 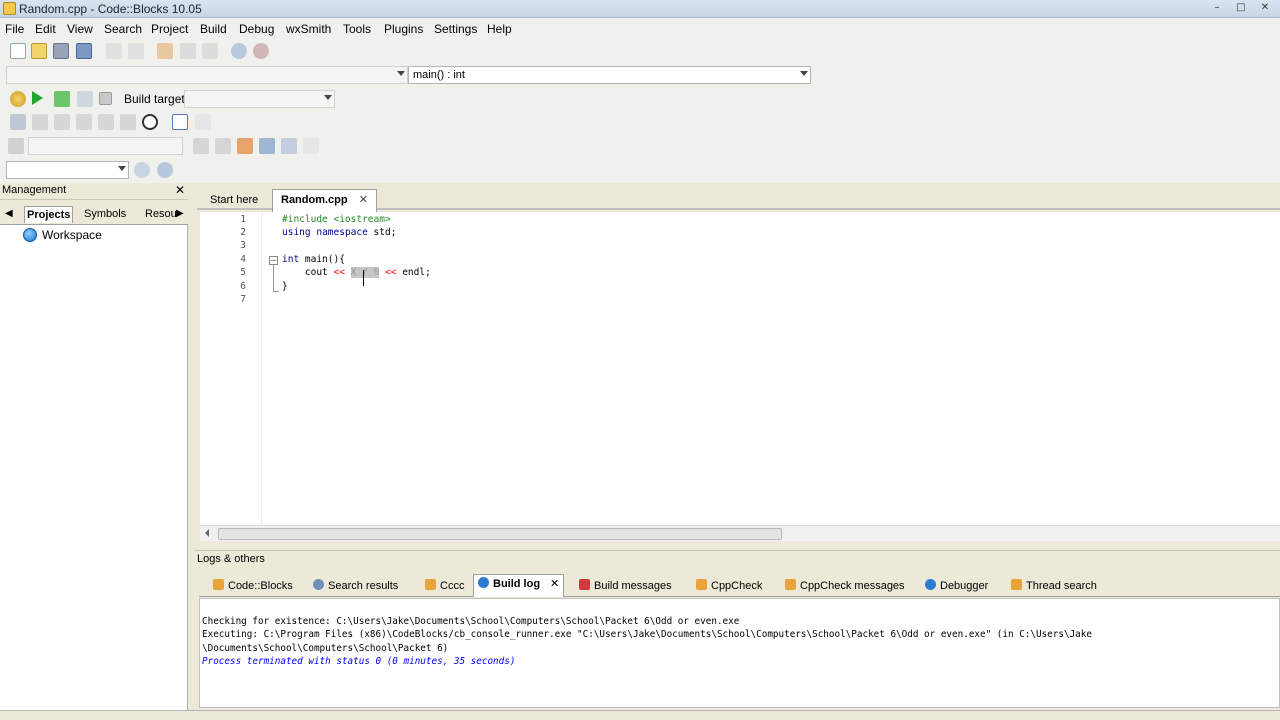 What do you see at coordinates (40, 122) in the screenshot?
I see `debug-continue-icon` at bounding box center [40, 122].